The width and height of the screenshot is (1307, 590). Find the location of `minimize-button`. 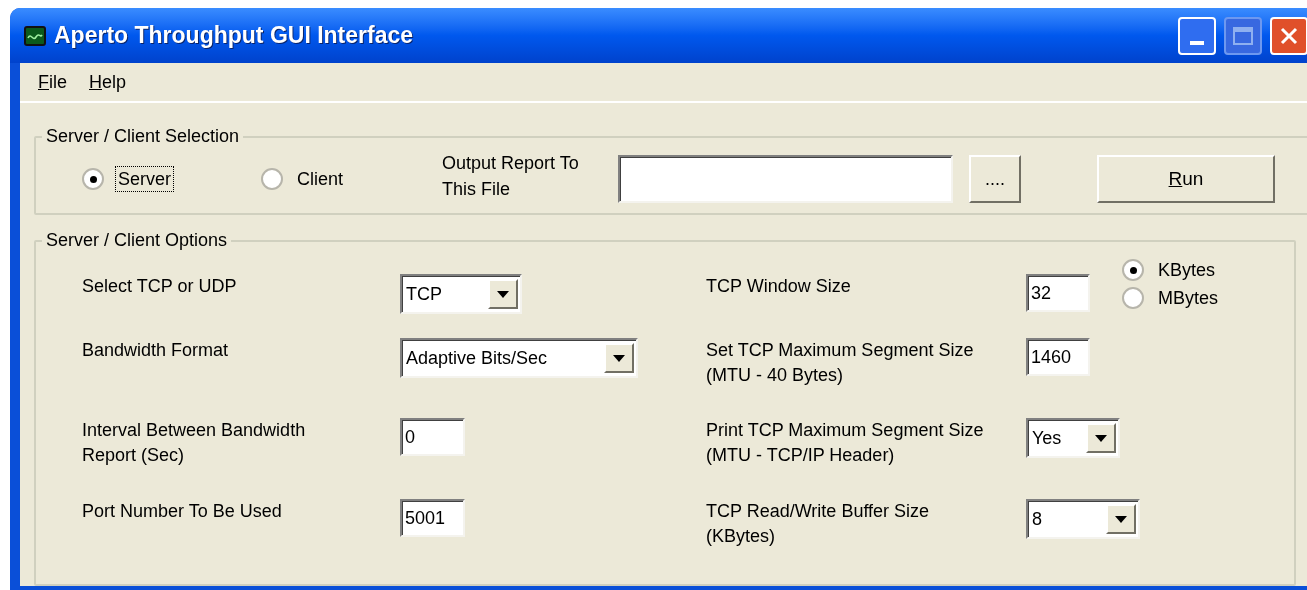

minimize-button is located at coordinates (1197, 35).